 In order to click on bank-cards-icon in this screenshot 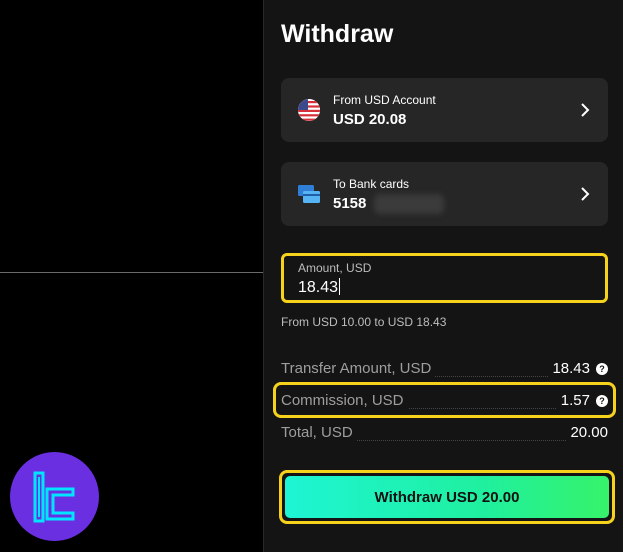, I will do `click(309, 194)`.